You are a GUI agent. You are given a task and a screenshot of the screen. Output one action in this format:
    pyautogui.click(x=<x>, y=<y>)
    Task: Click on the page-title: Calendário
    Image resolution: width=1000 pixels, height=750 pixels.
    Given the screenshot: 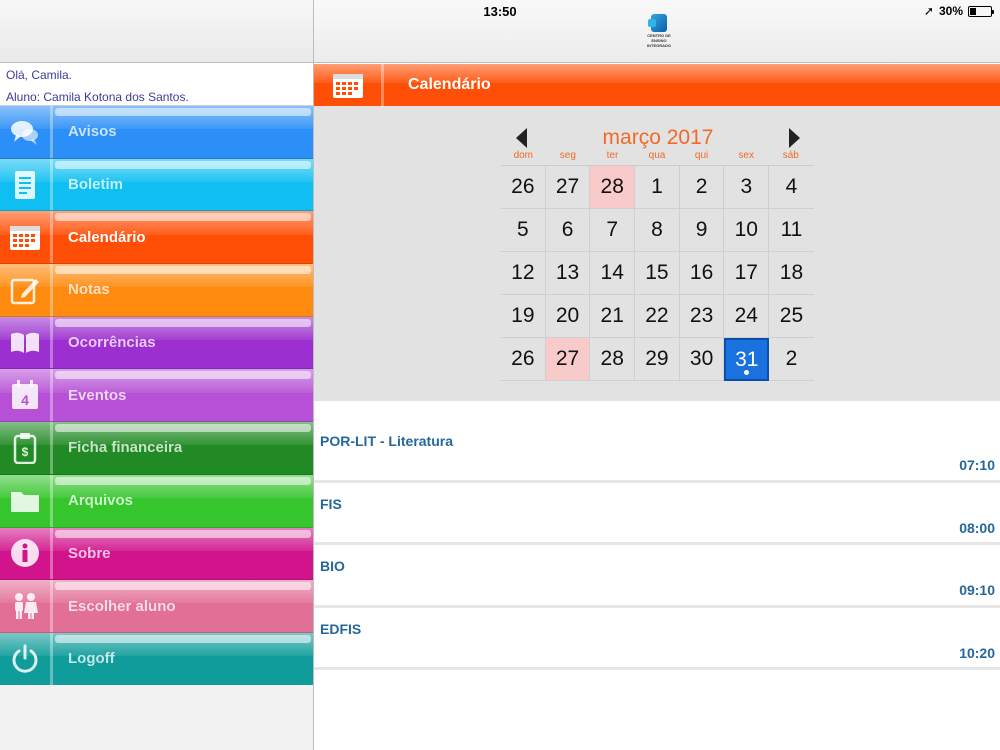 What is the action you would take?
    pyautogui.click(x=449, y=84)
    